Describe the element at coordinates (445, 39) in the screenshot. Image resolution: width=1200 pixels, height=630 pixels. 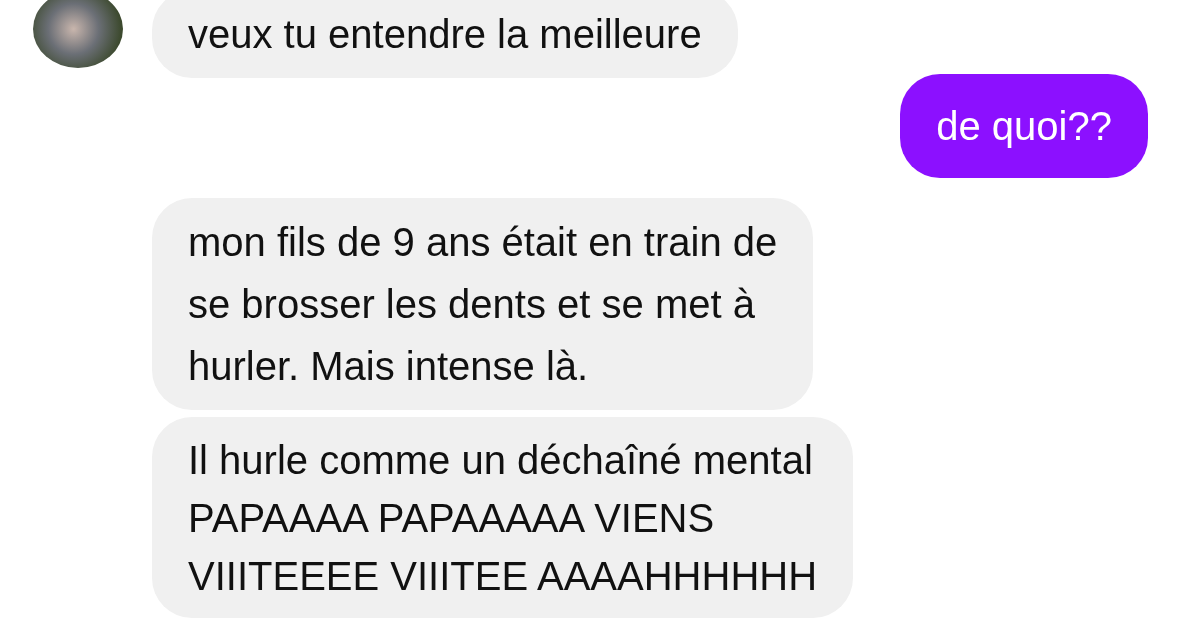
I see `received-message: veux tu entendre la meilleure` at that location.